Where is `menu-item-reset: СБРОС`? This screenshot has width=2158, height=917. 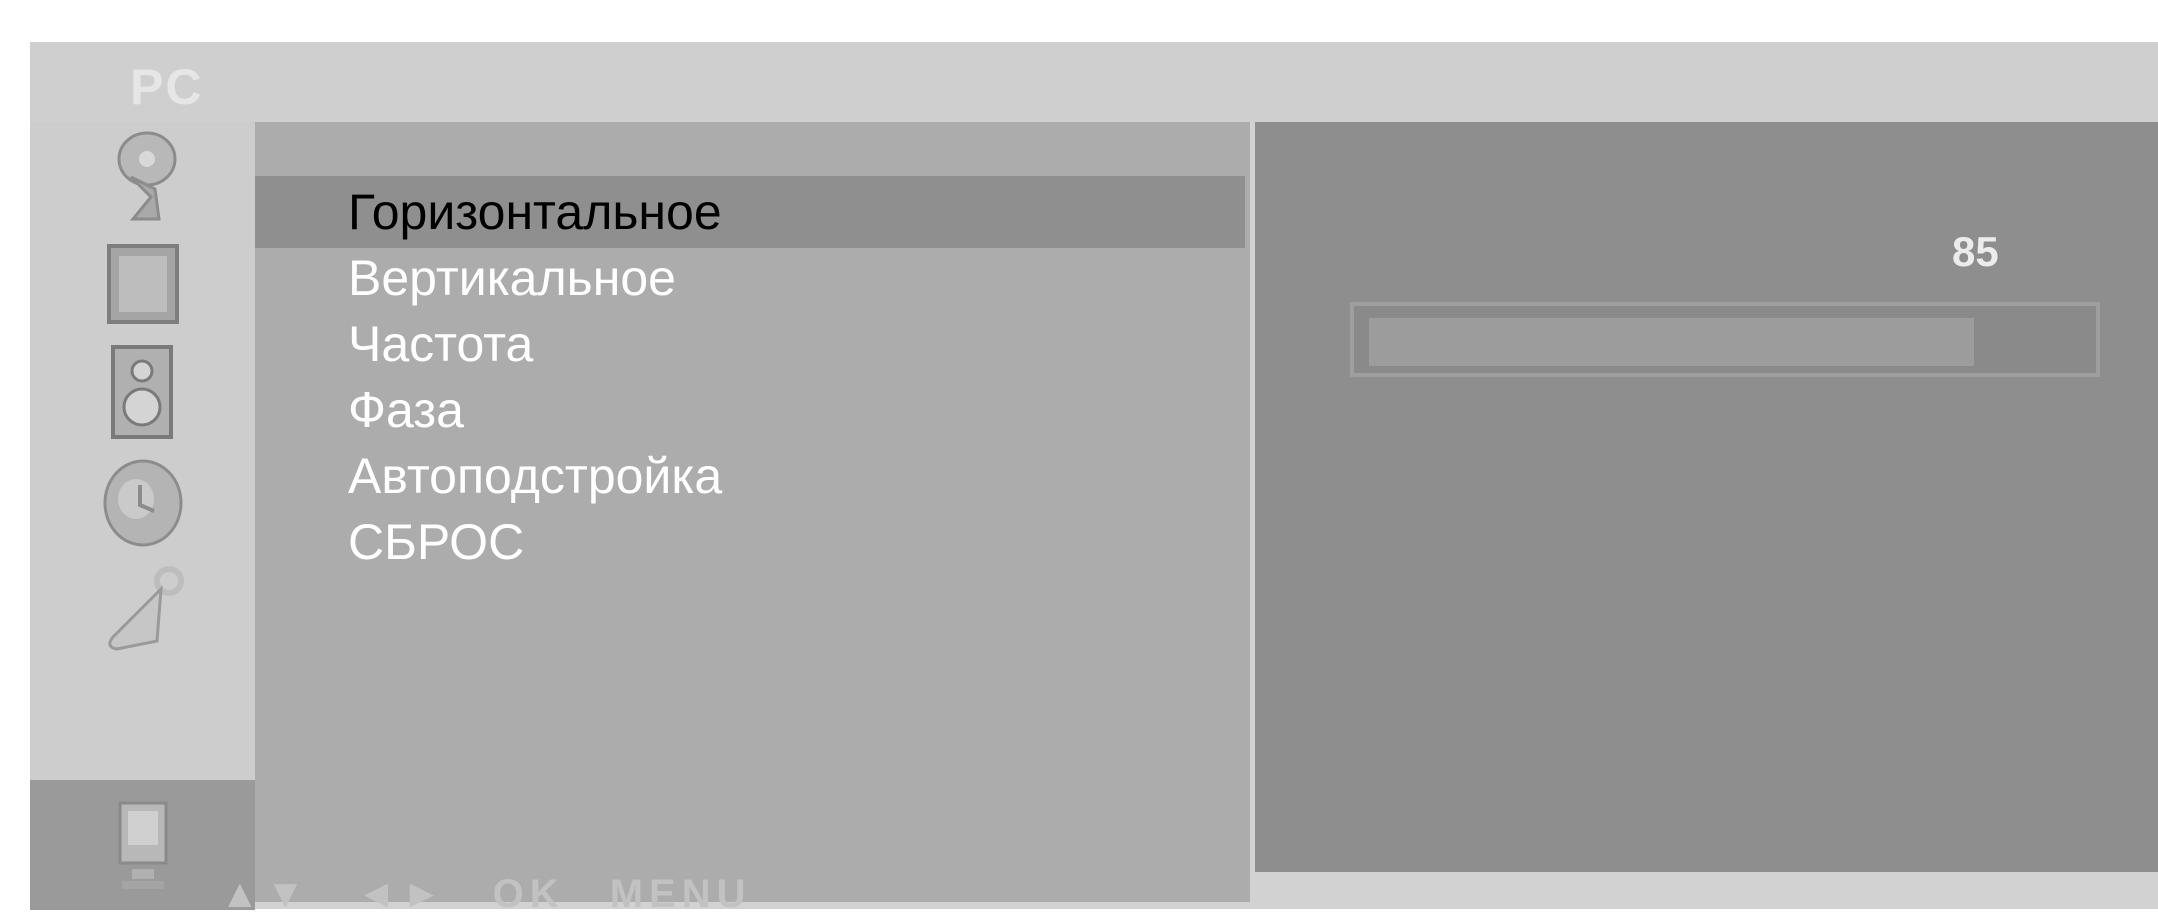
menu-item-reset: СБРОС is located at coordinates (750, 542).